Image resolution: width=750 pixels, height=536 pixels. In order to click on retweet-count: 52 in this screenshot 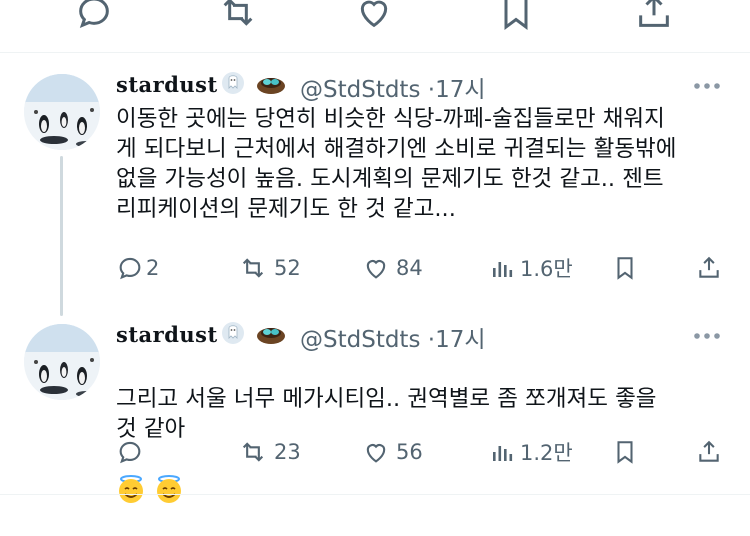, I will do `click(287, 268)`.